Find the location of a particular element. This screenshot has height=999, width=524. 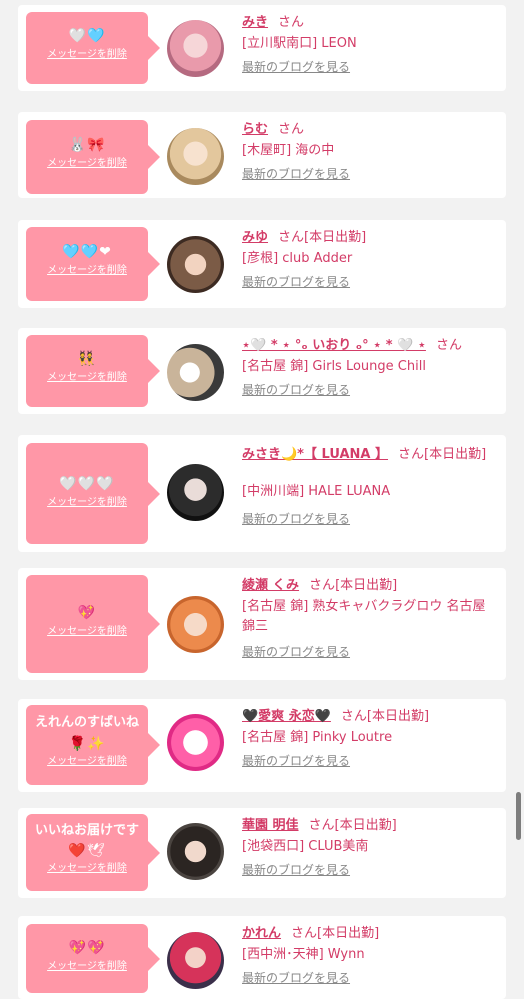

message-card: 🤍🩵 メッセージを削除 みき さん [立川駅南口] LEON 最新のブログを見る is located at coordinates (262, 48).